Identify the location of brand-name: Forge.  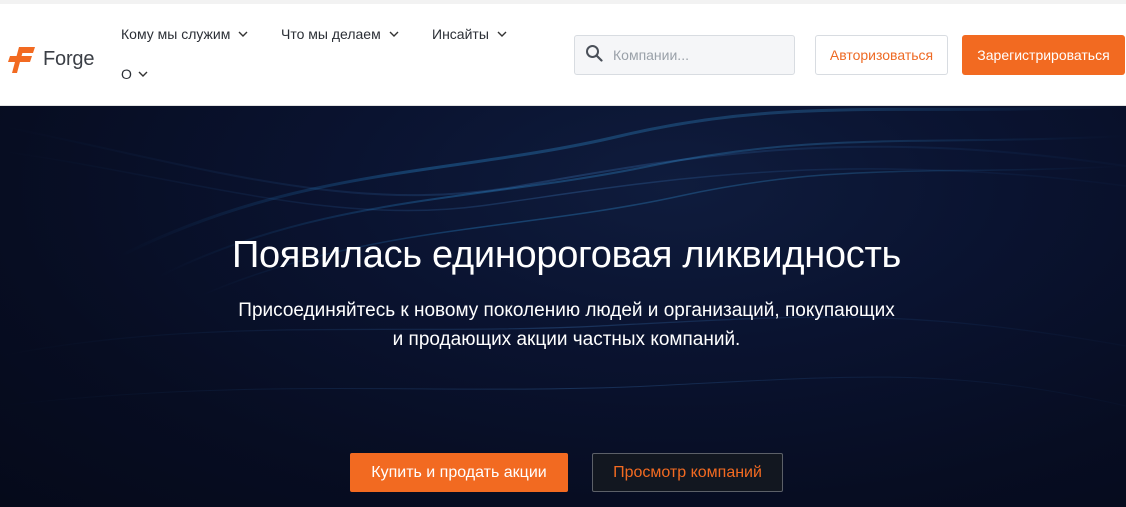
(69, 58).